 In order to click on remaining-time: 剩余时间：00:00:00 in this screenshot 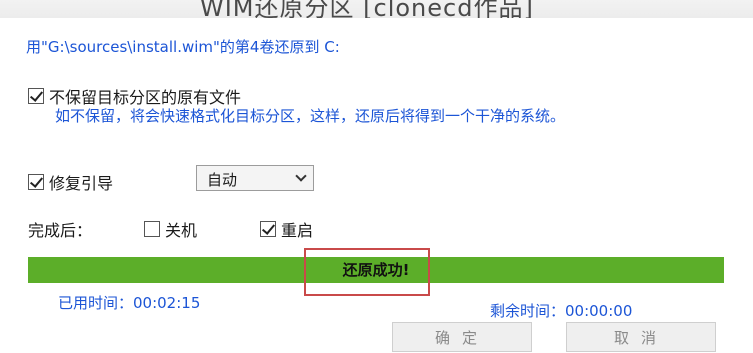, I will do `click(561, 311)`.